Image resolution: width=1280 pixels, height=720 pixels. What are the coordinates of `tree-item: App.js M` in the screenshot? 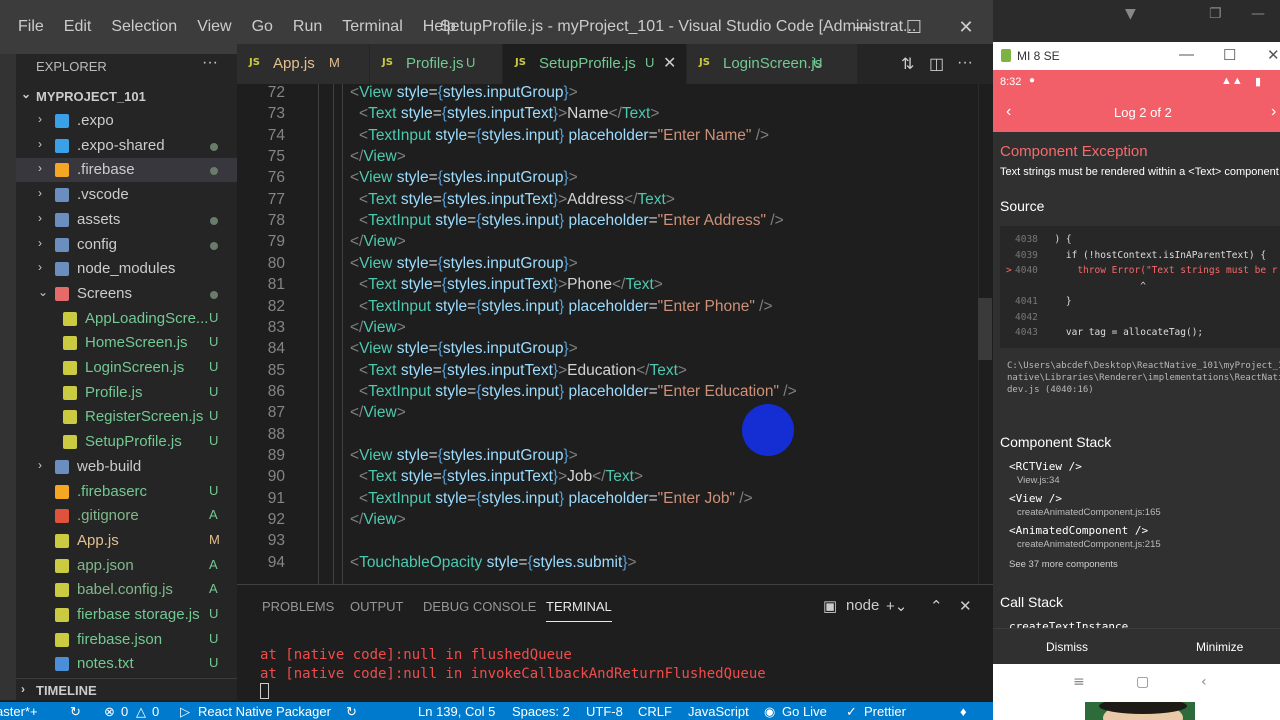 It's located at (126, 541).